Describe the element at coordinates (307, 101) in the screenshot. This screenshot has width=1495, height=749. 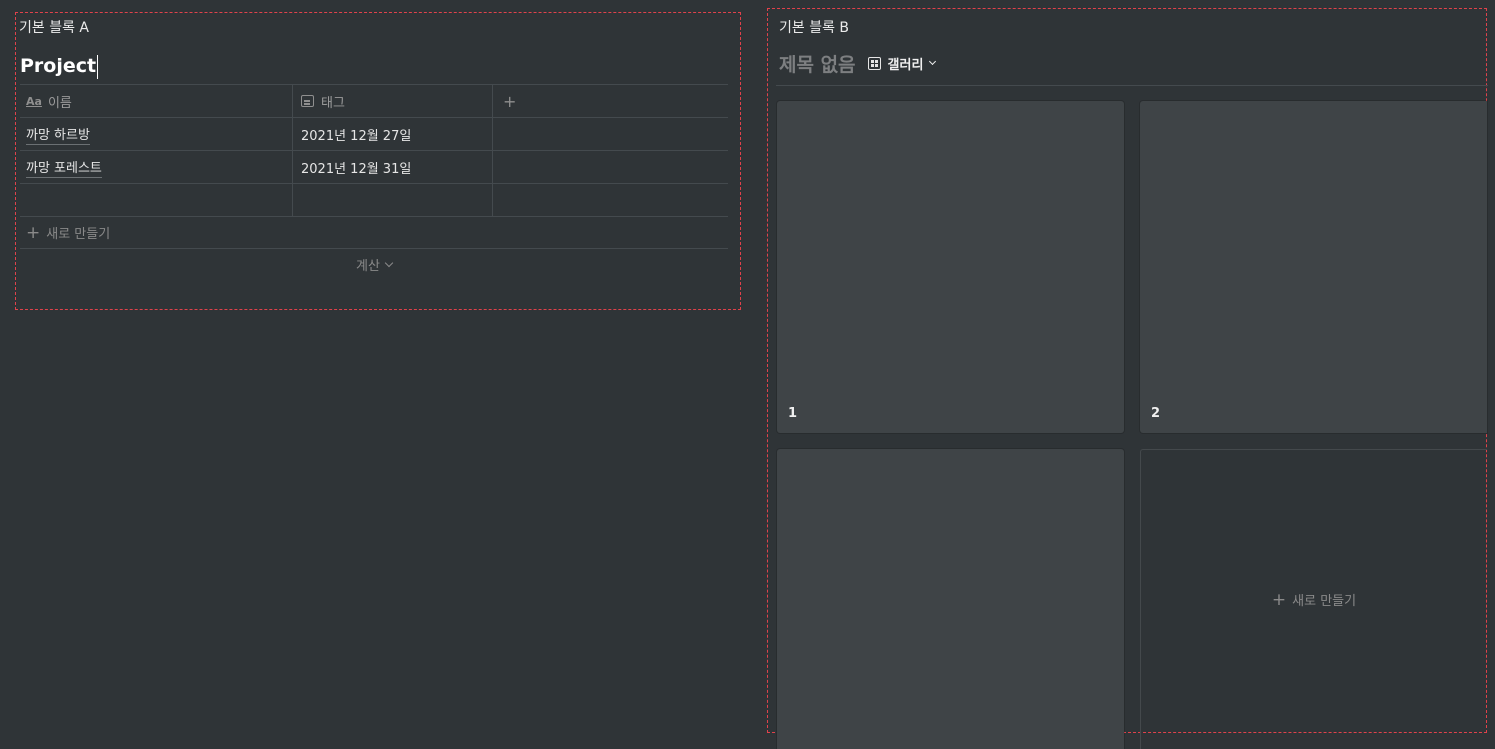
I see `calendar-icon` at that location.